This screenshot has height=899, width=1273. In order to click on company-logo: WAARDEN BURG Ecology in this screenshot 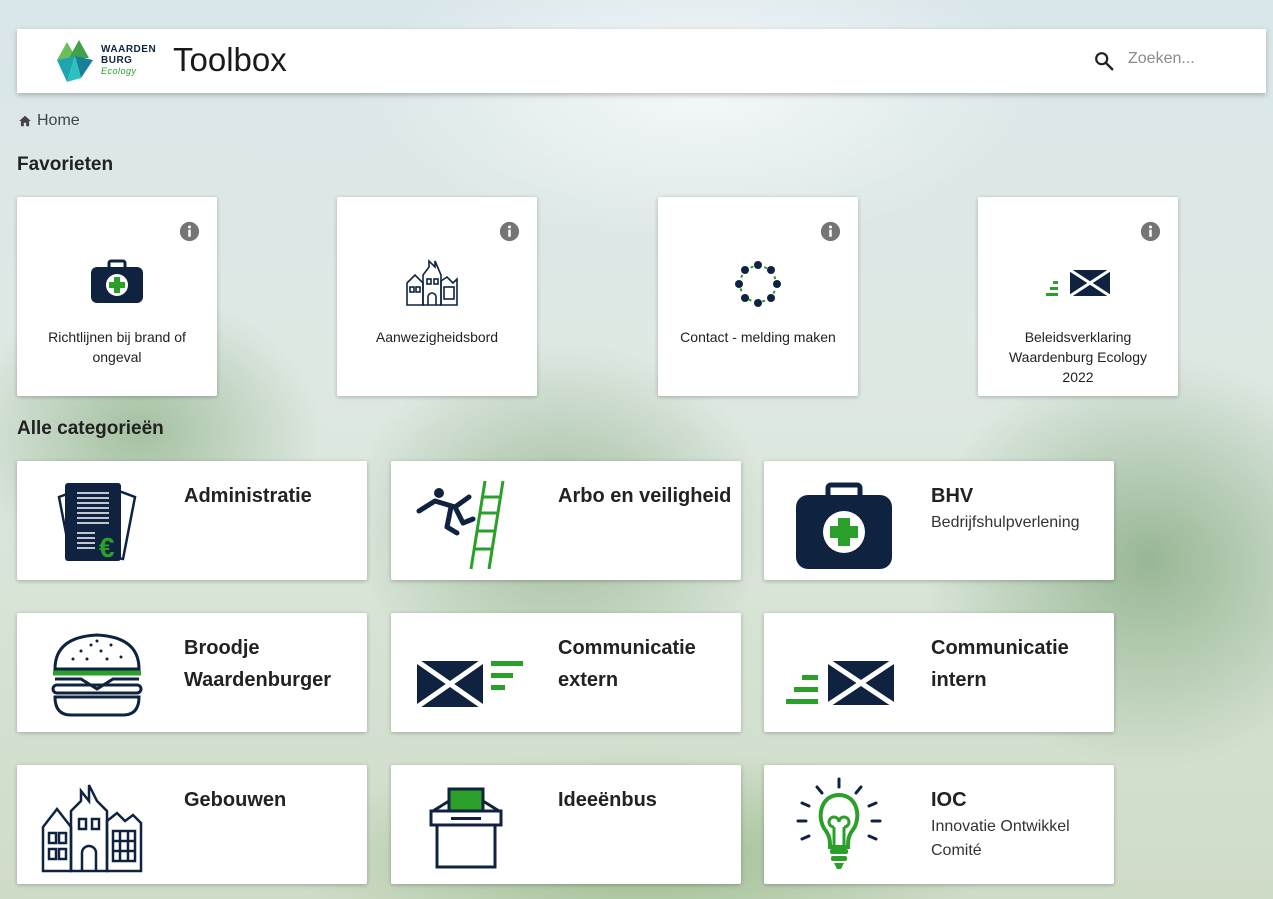, I will do `click(106, 62)`.